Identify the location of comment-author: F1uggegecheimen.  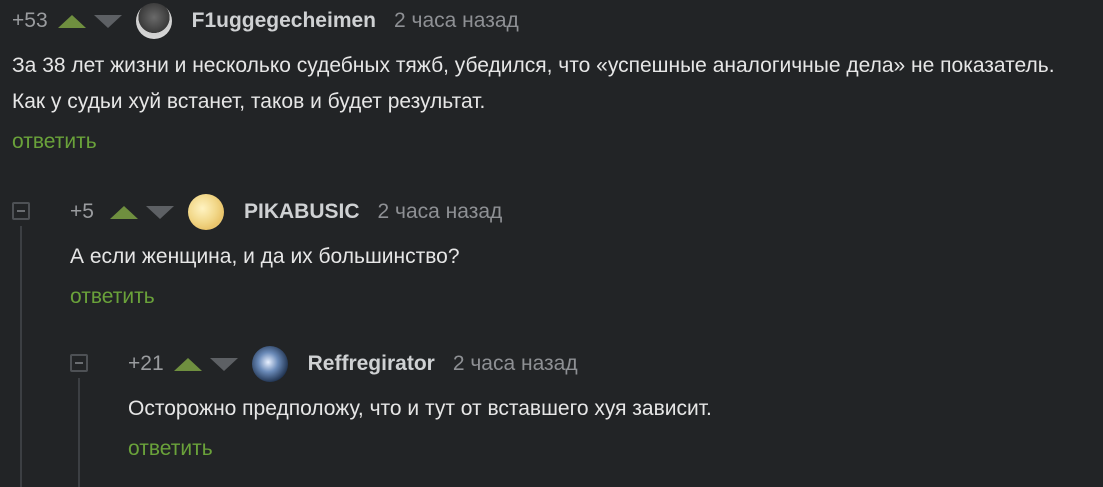
(284, 21).